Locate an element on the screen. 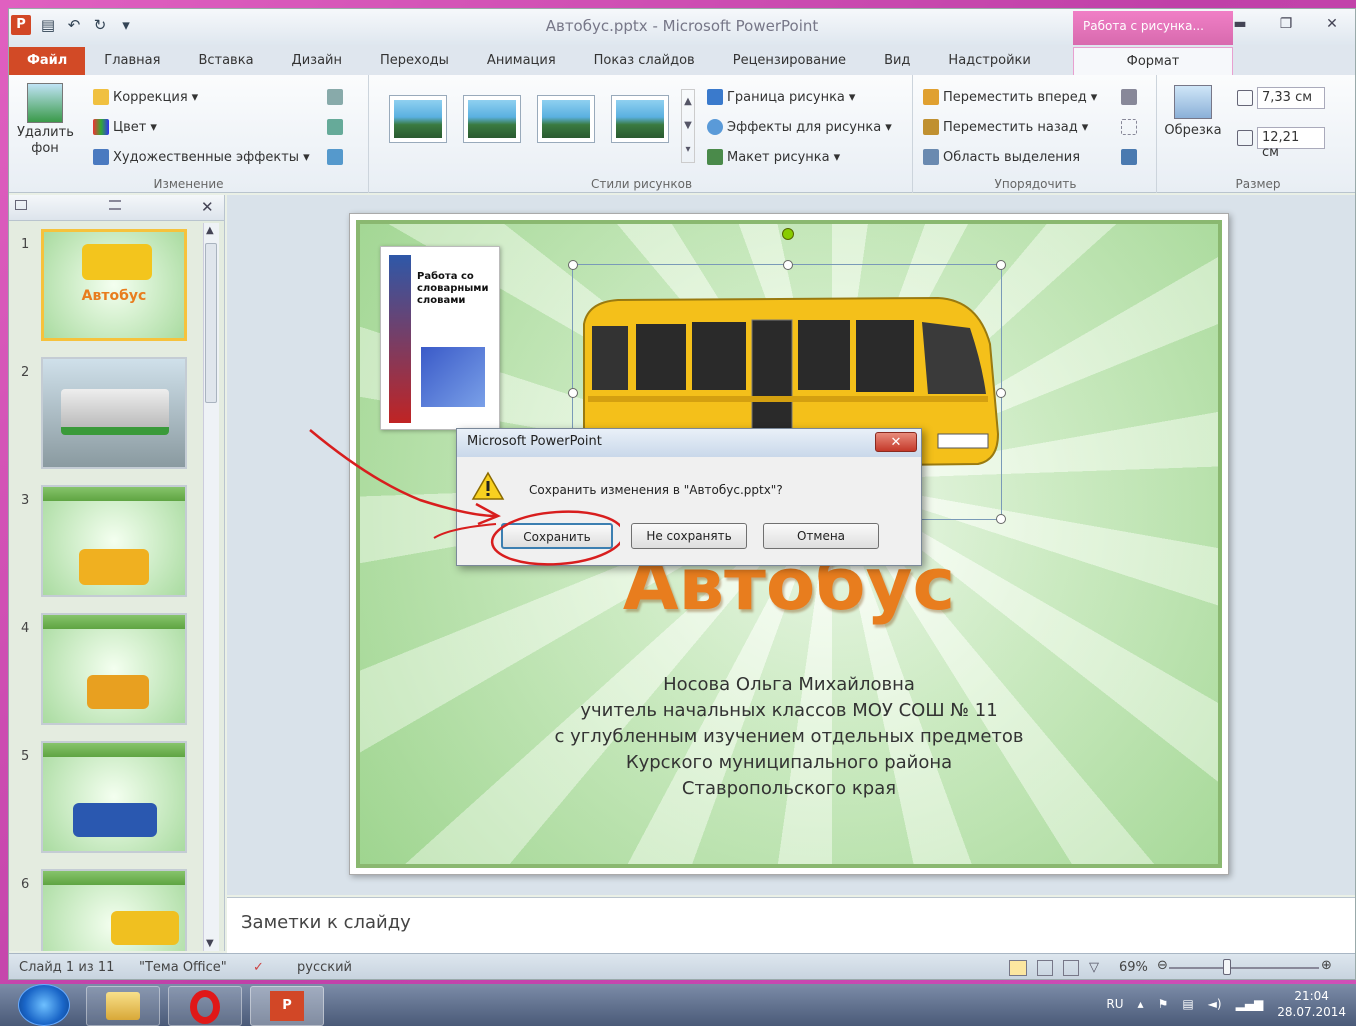 The image size is (1356, 1026). selection-pane-icon is located at coordinates (931, 157).